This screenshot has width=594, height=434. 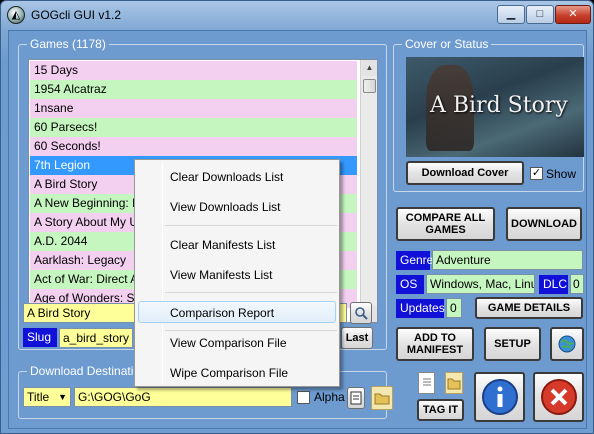 I want to click on download-cover-button: Download Cover, so click(x=465, y=173).